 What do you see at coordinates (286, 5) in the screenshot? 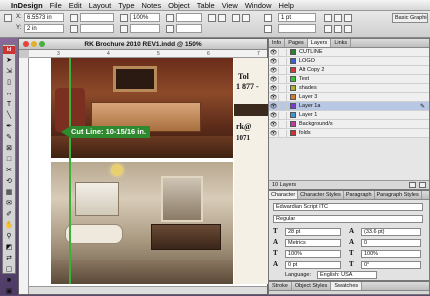
I see `menu-help: Help` at bounding box center [286, 5].